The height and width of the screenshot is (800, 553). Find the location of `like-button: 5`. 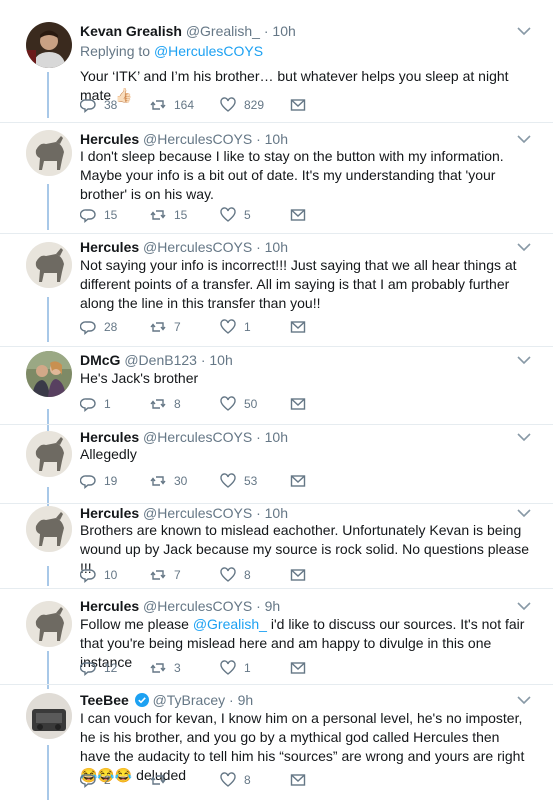

like-button: 5 is located at coordinates (235, 215).